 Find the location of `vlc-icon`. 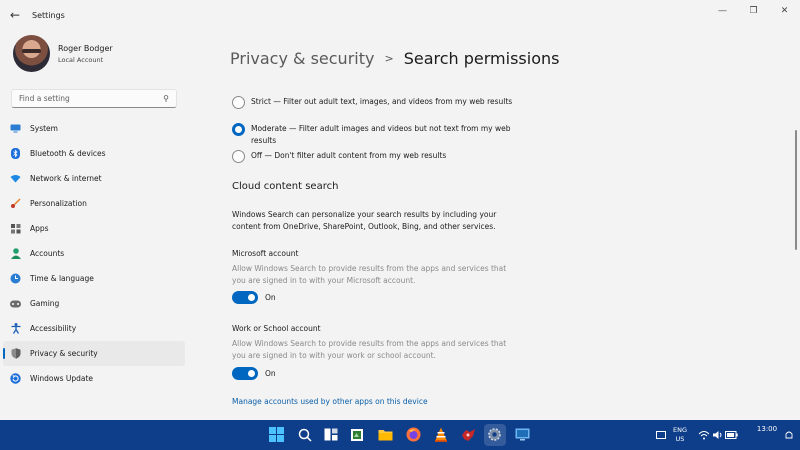

vlc-icon is located at coordinates (440, 434).